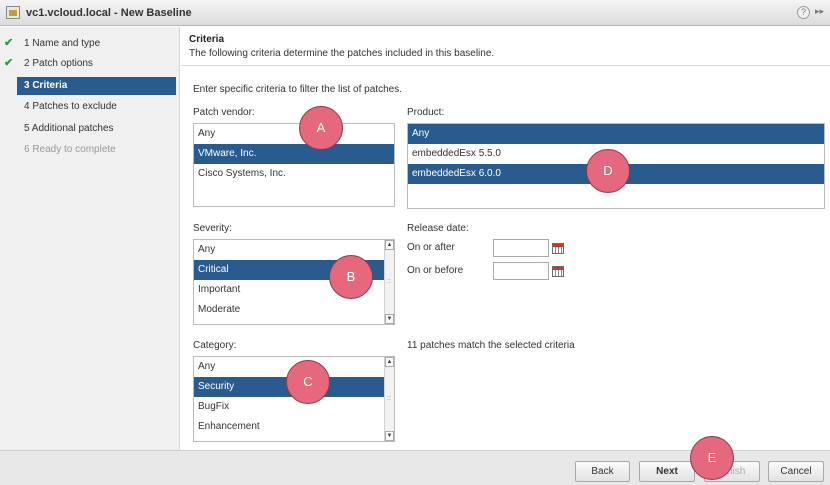 This screenshot has height=485, width=830. What do you see at coordinates (294, 154) in the screenshot?
I see `list-item: VMware, Inc.` at bounding box center [294, 154].